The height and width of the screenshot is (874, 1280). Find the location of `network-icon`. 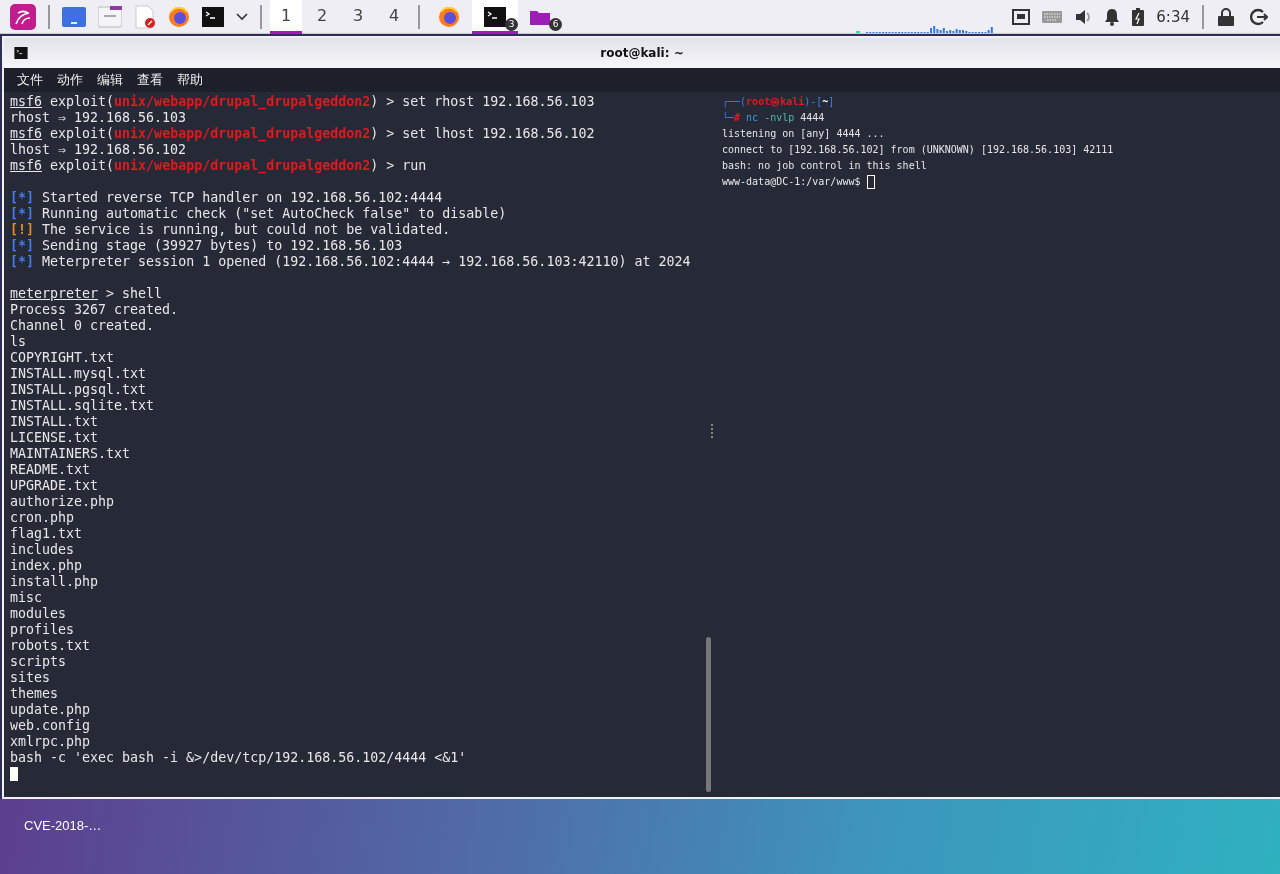

network-icon is located at coordinates (1021, 16).